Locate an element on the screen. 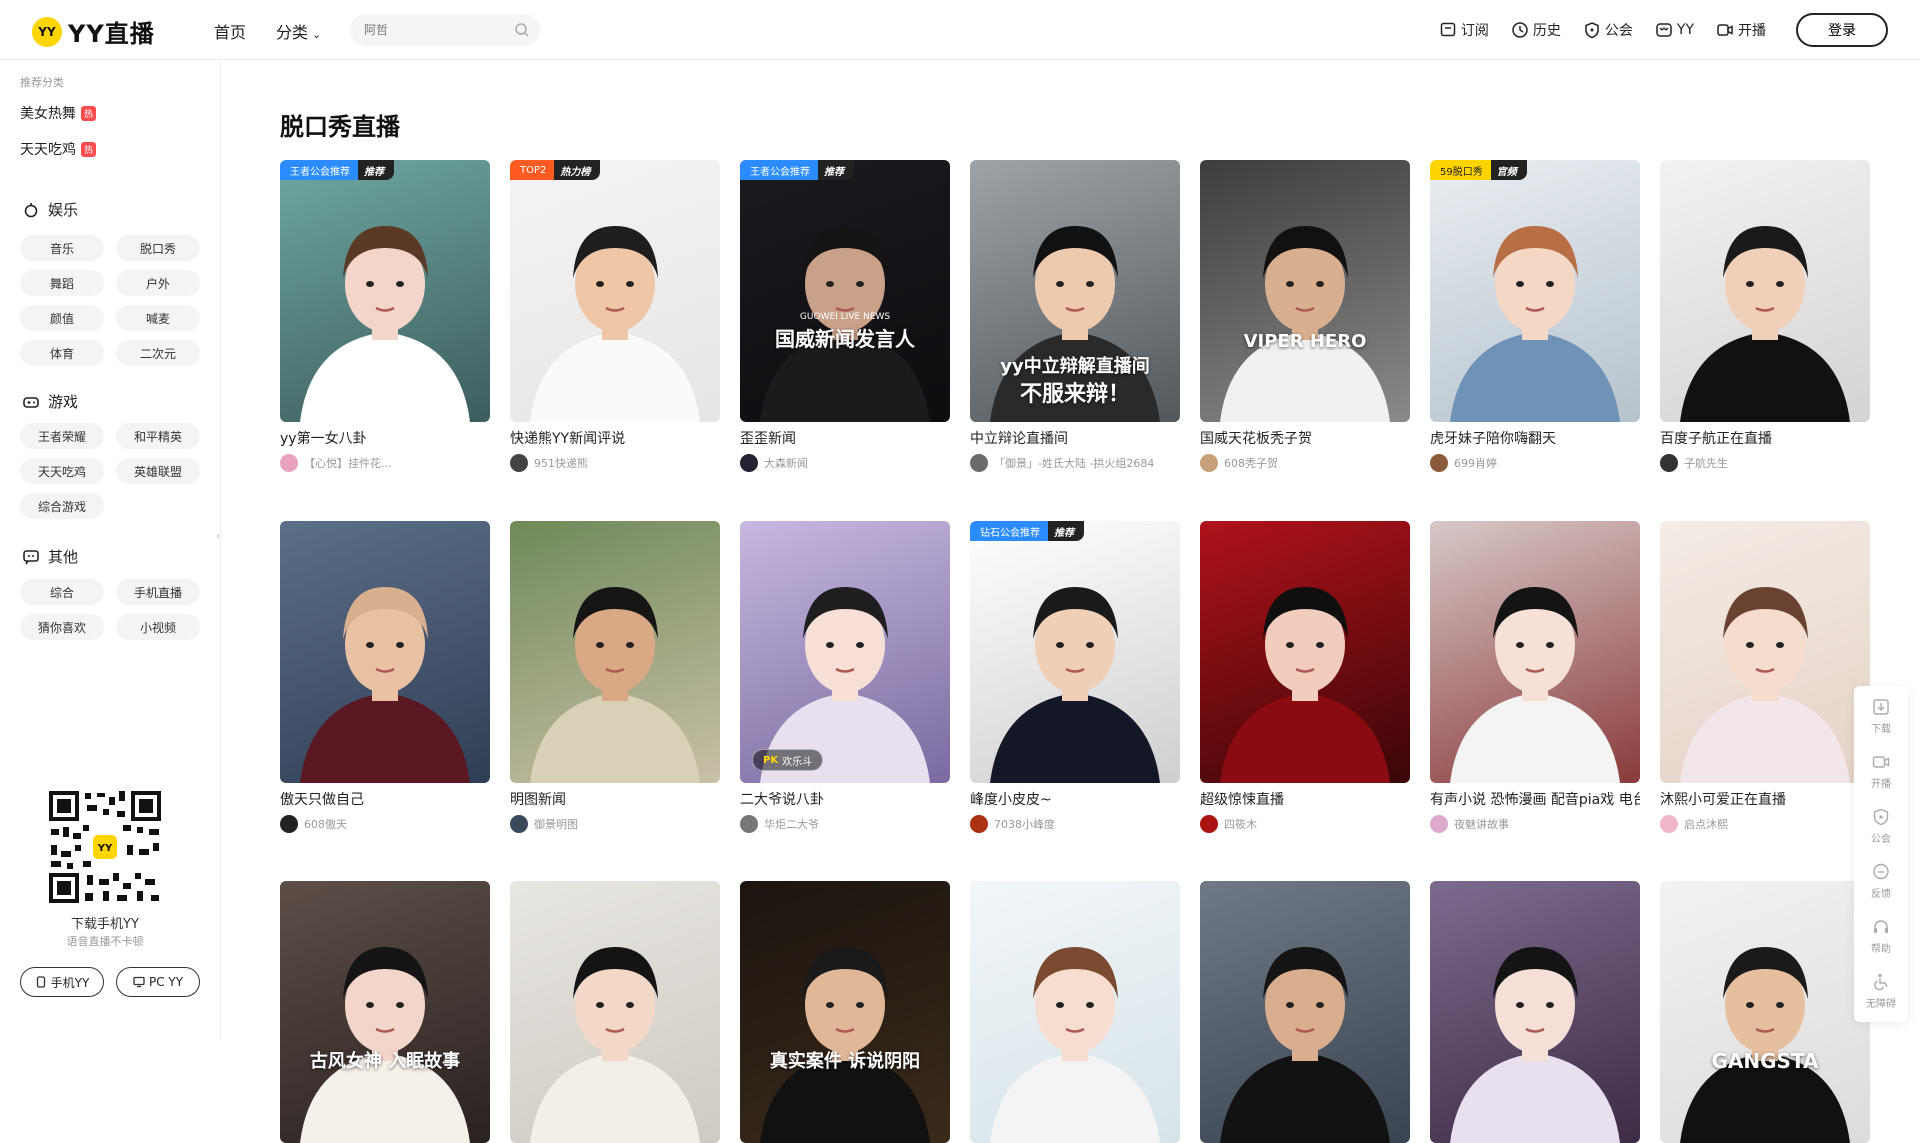 The image size is (1920, 1143). nav-home: 首页 is located at coordinates (230, 31).